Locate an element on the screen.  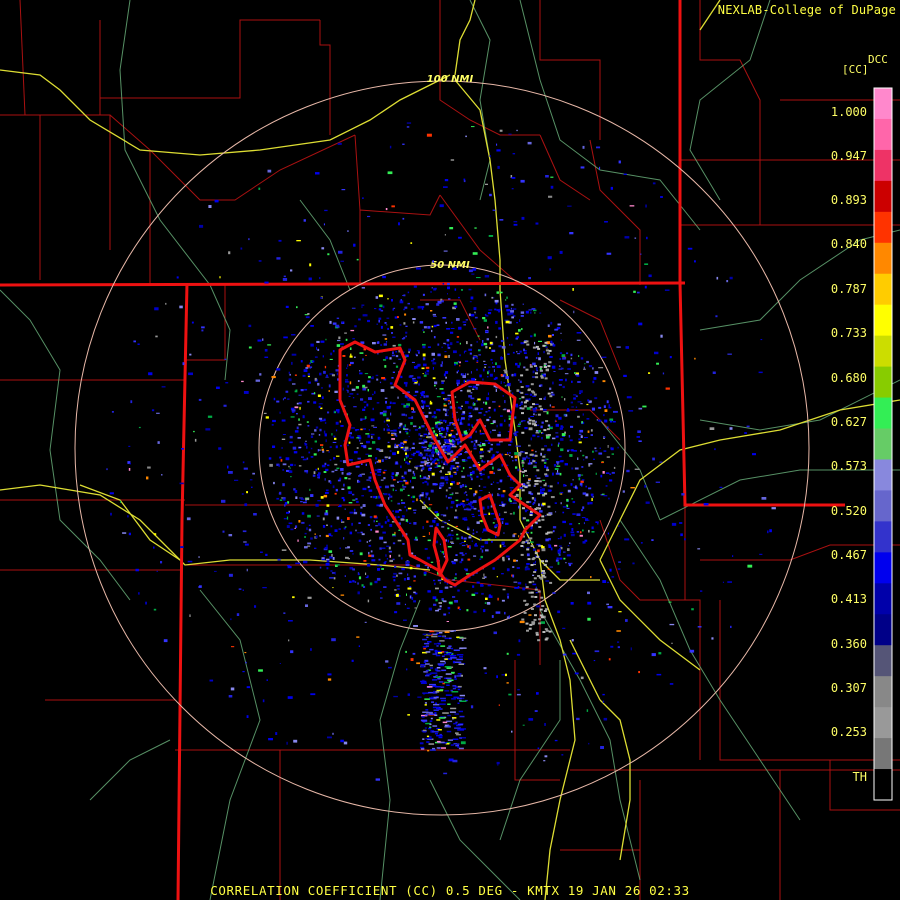
range-ring-100-label: 100 NMI is located at coordinates (450, 79).